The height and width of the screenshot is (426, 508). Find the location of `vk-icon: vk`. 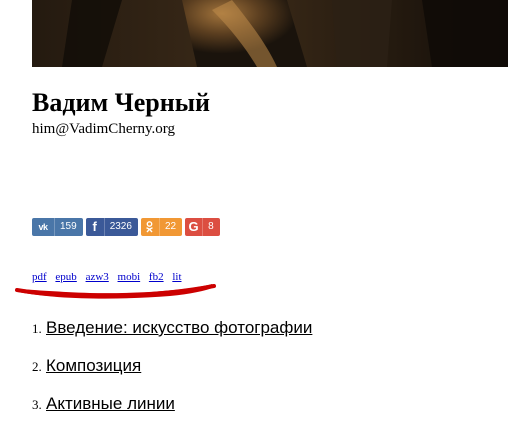

vk-icon: vk is located at coordinates (43, 227).